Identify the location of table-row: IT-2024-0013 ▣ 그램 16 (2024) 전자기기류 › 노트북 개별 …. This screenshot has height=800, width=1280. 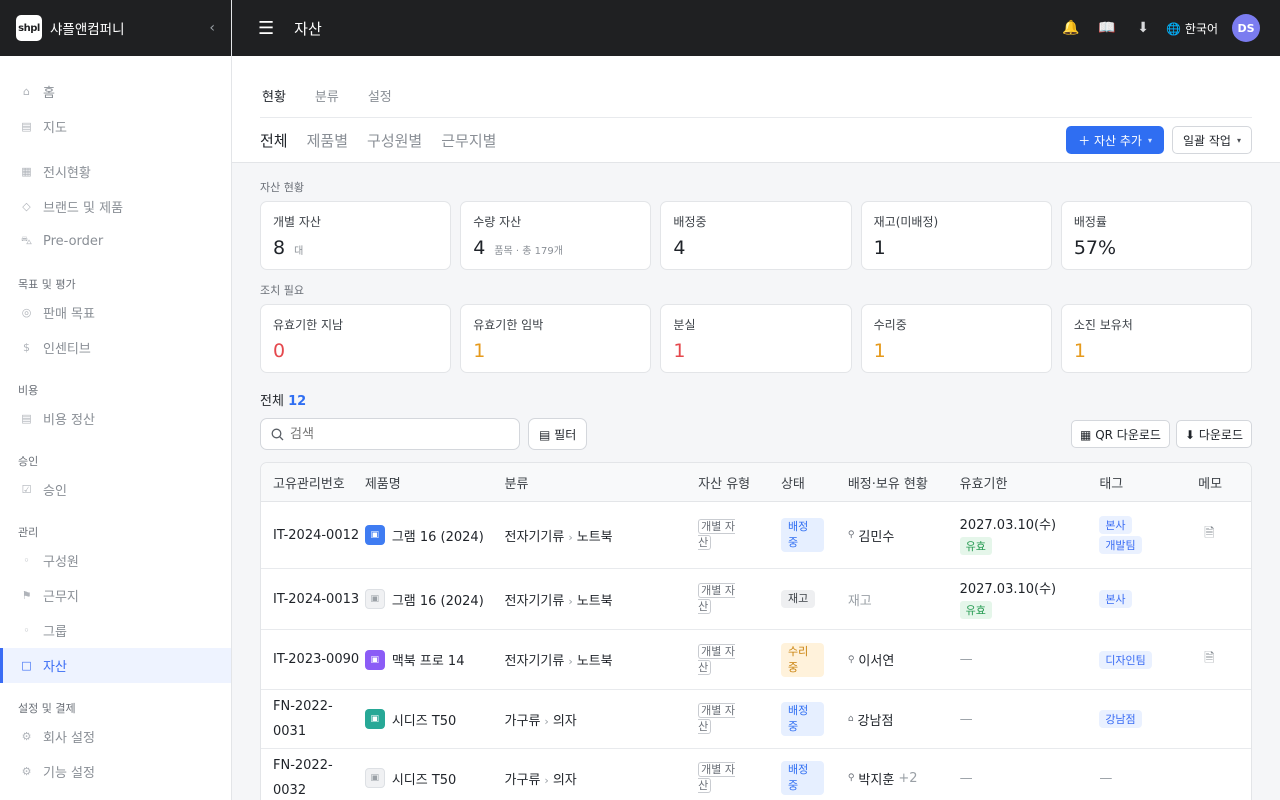
(756, 599).